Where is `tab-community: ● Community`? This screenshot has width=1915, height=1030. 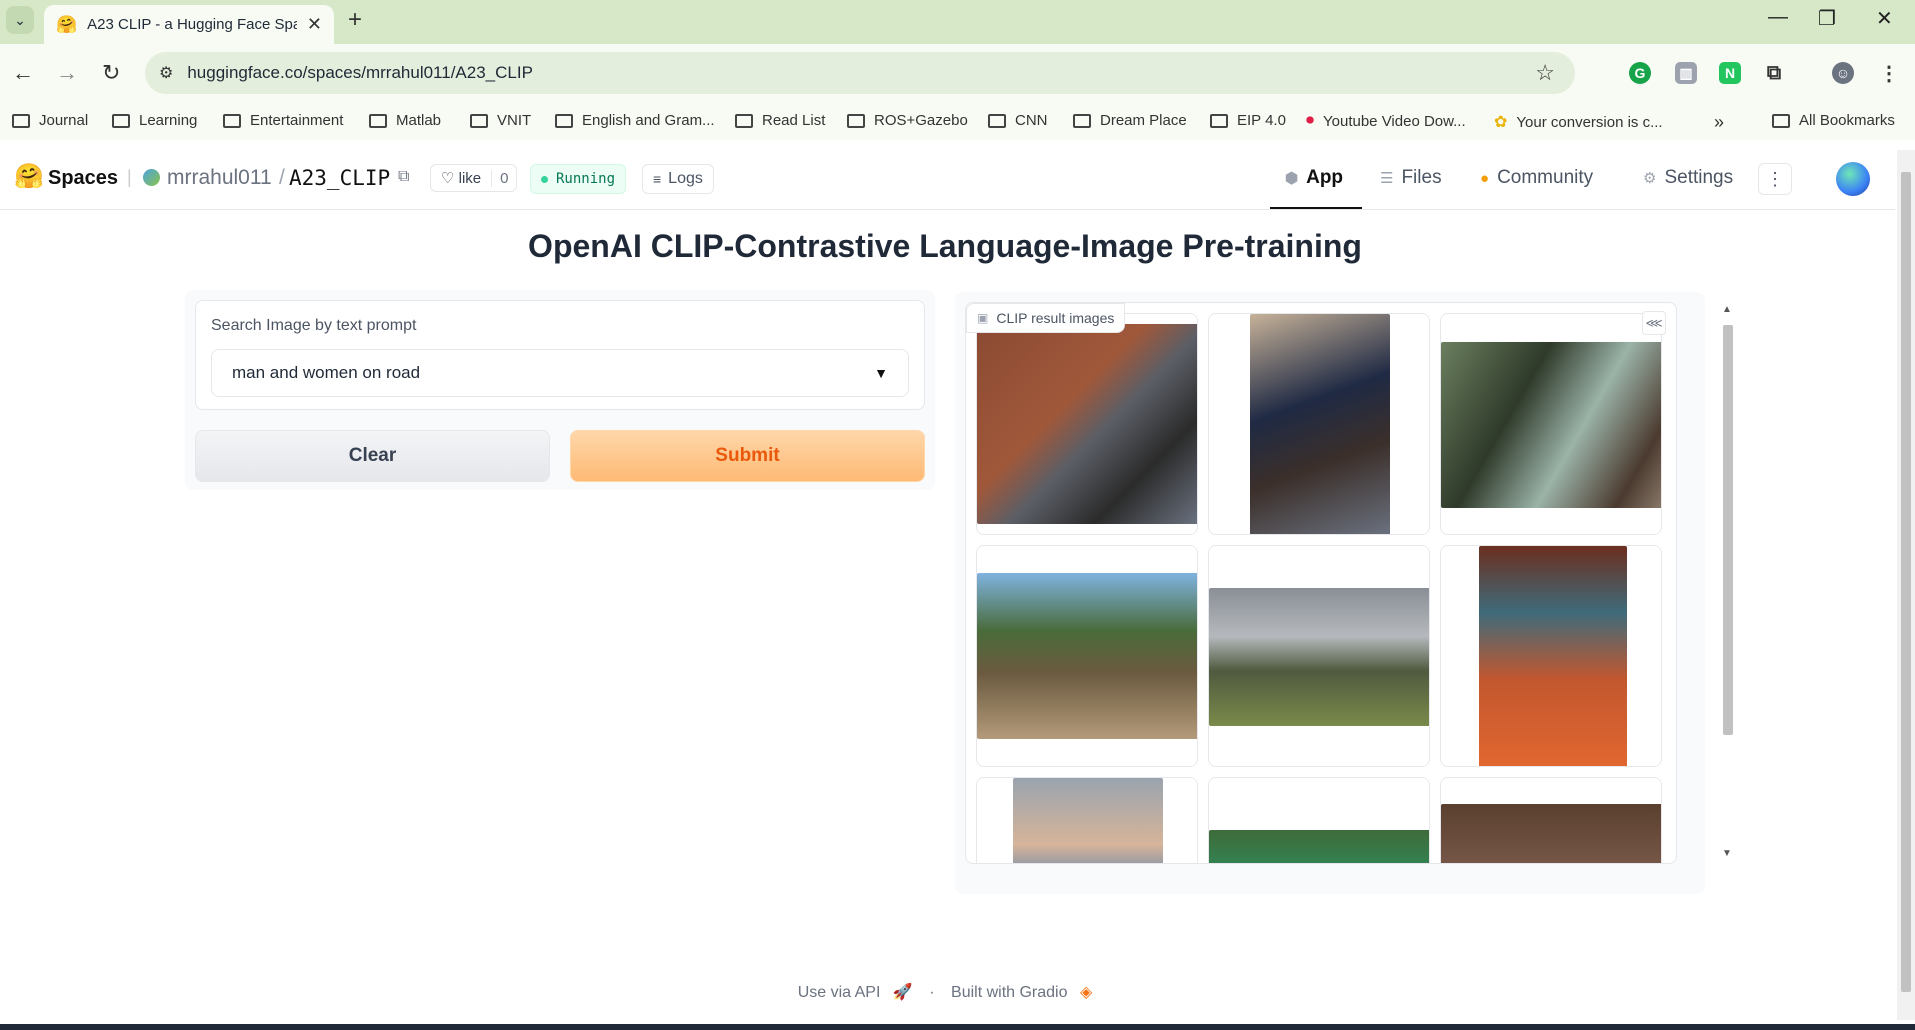 tab-community: ● Community is located at coordinates (1536, 178).